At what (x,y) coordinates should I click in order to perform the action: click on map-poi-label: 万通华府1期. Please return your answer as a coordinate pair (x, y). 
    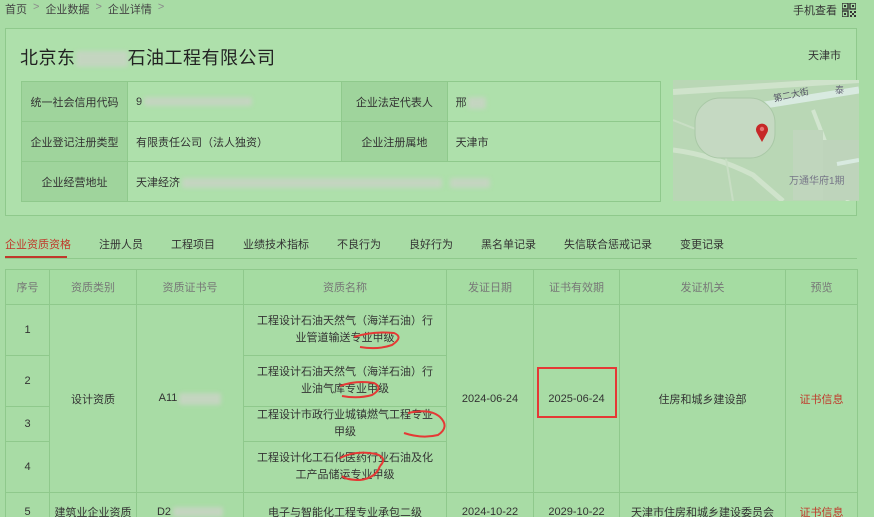
    Looking at the image, I should click on (817, 181).